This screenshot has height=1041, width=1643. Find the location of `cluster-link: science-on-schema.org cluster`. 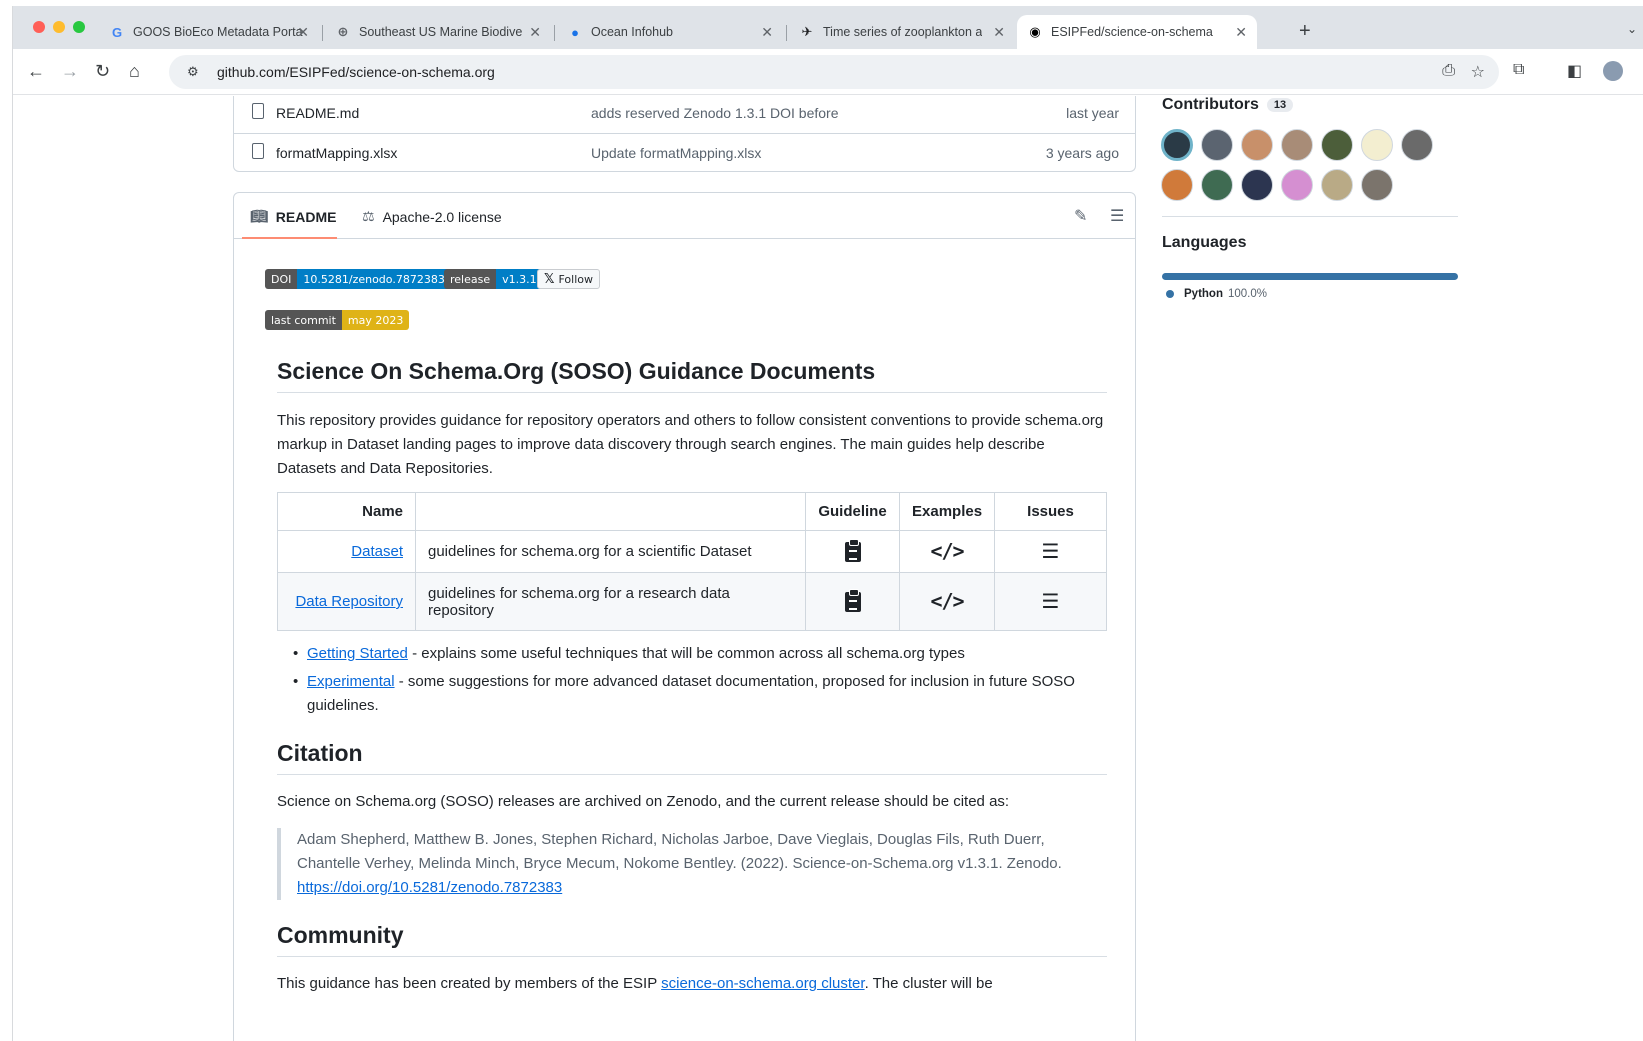

cluster-link: science-on-schema.org cluster is located at coordinates (762, 983).